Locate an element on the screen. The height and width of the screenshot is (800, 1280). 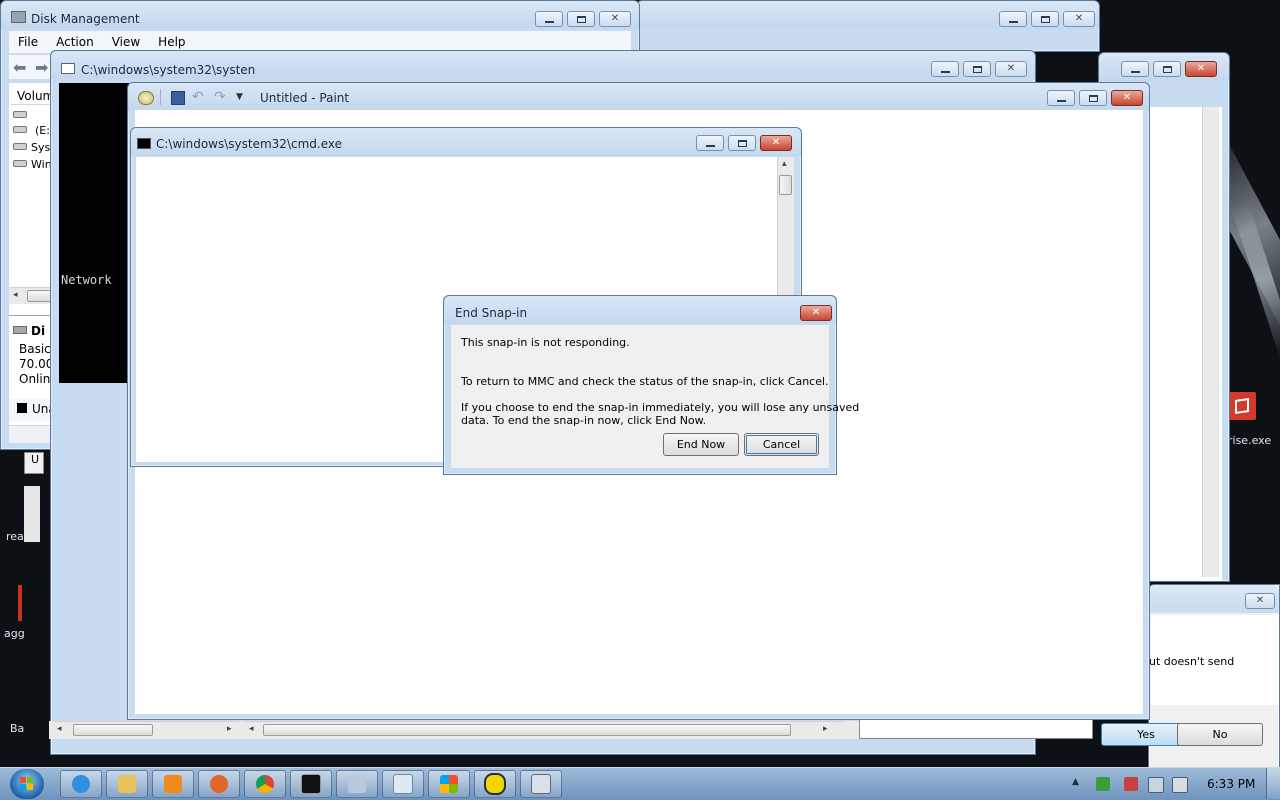
taskbar-cmd is located at coordinates (311, 784).